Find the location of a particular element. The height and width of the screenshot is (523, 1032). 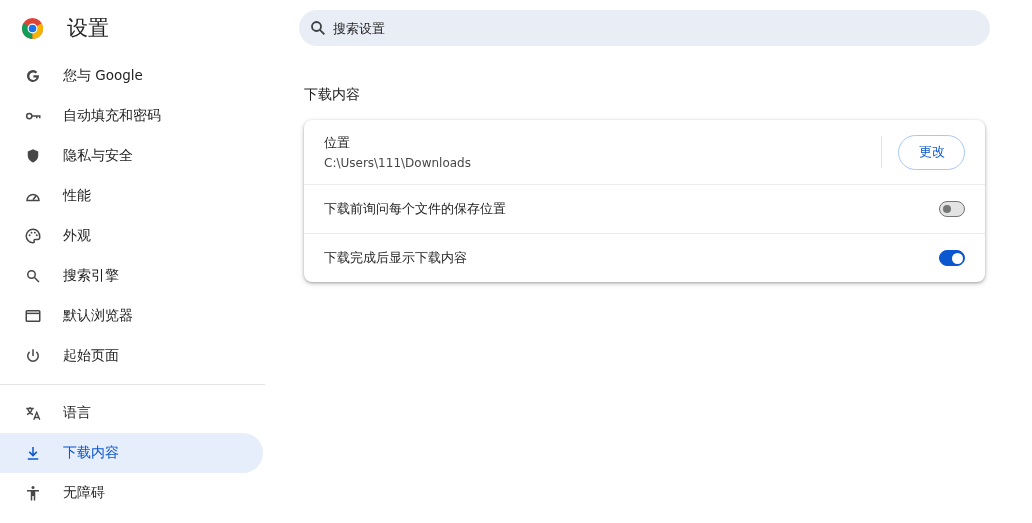

sidebar-item: 默认浏览器 is located at coordinates (131, 316).